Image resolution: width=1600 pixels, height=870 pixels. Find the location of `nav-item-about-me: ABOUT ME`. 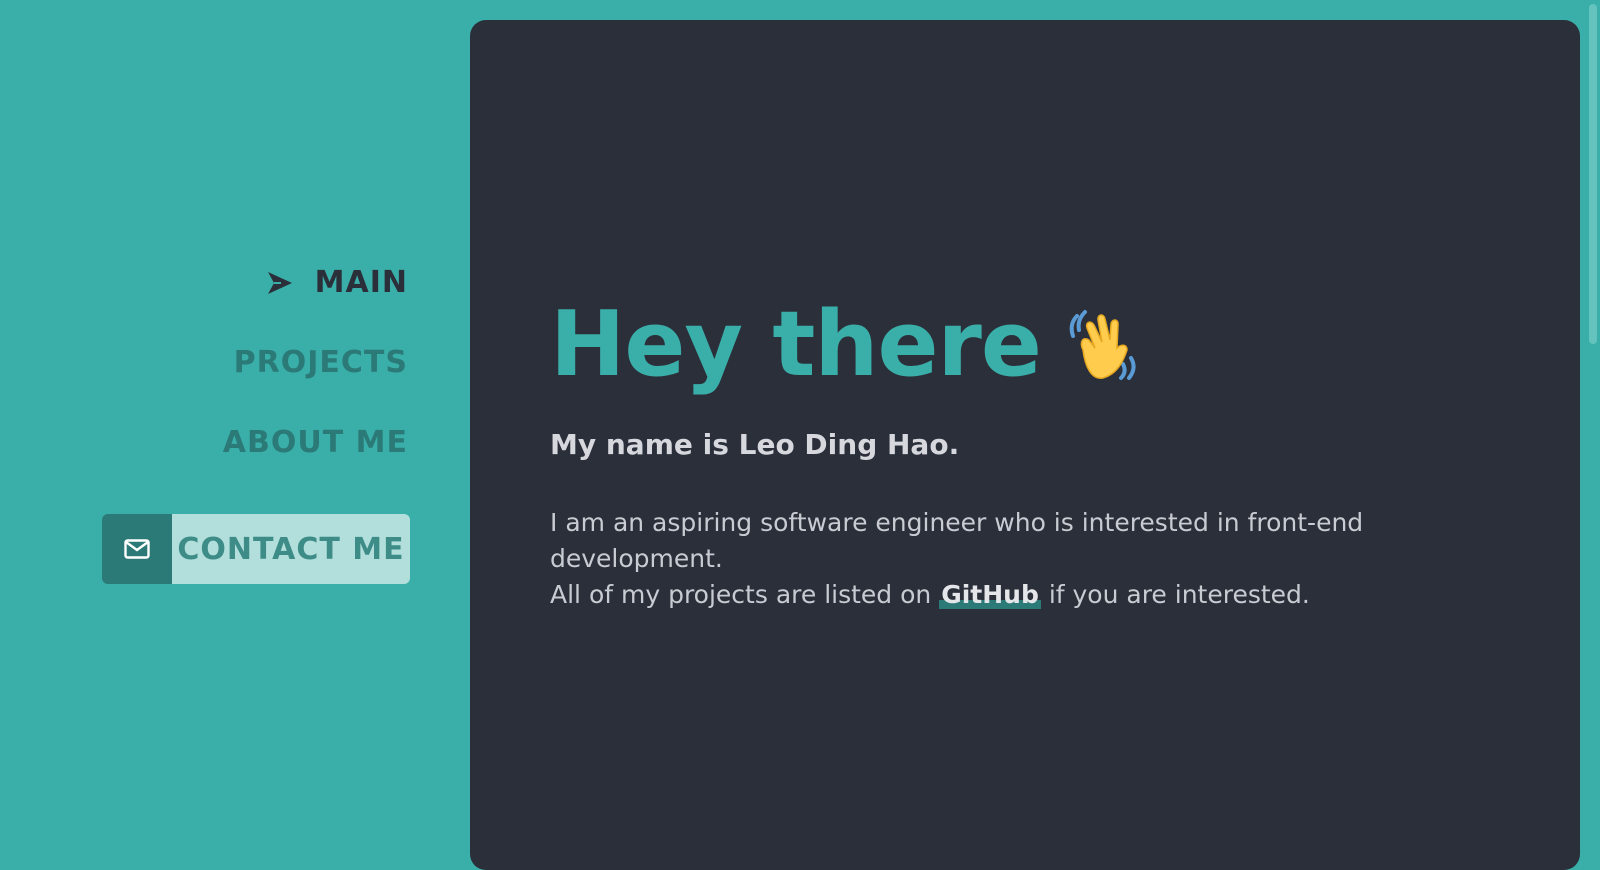

nav-item-about-me: ABOUT ME is located at coordinates (315, 442).